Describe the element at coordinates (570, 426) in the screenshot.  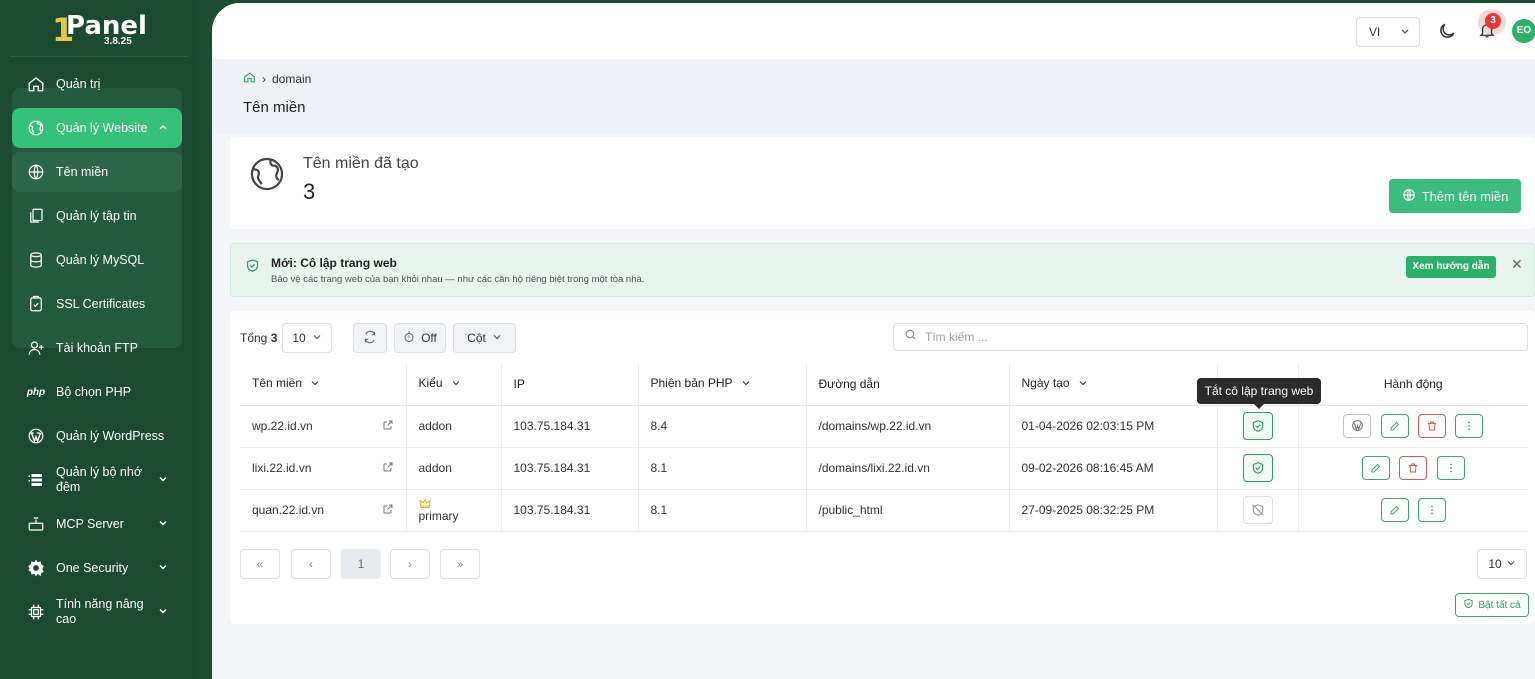
I see `ip-cell: 103.75.184.31` at that location.